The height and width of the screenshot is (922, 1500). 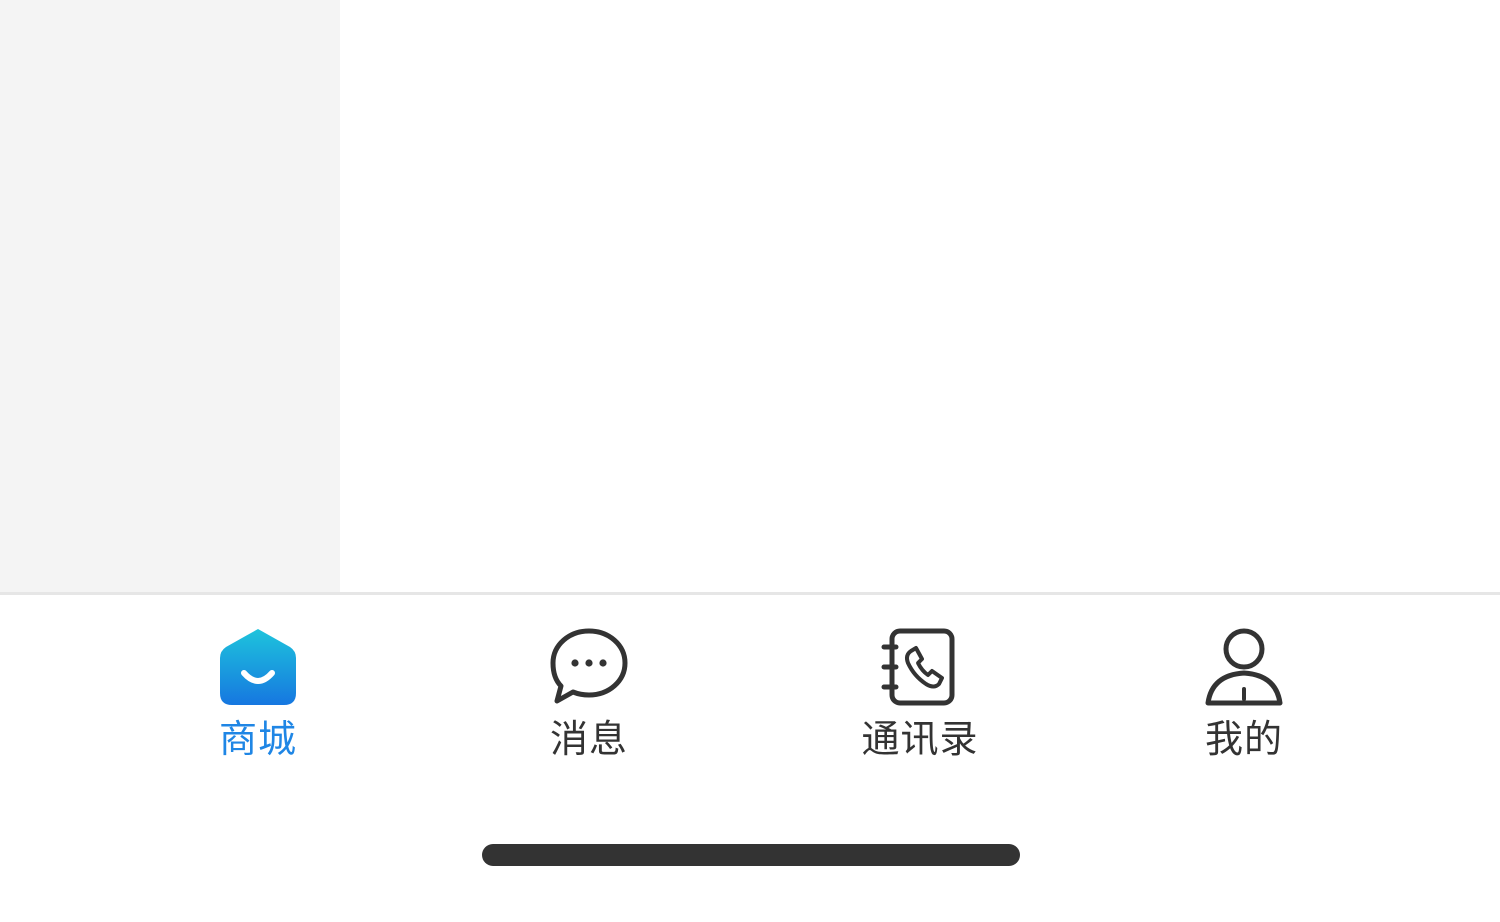 I want to click on tab-shop: 商城, so click(x=258, y=700).